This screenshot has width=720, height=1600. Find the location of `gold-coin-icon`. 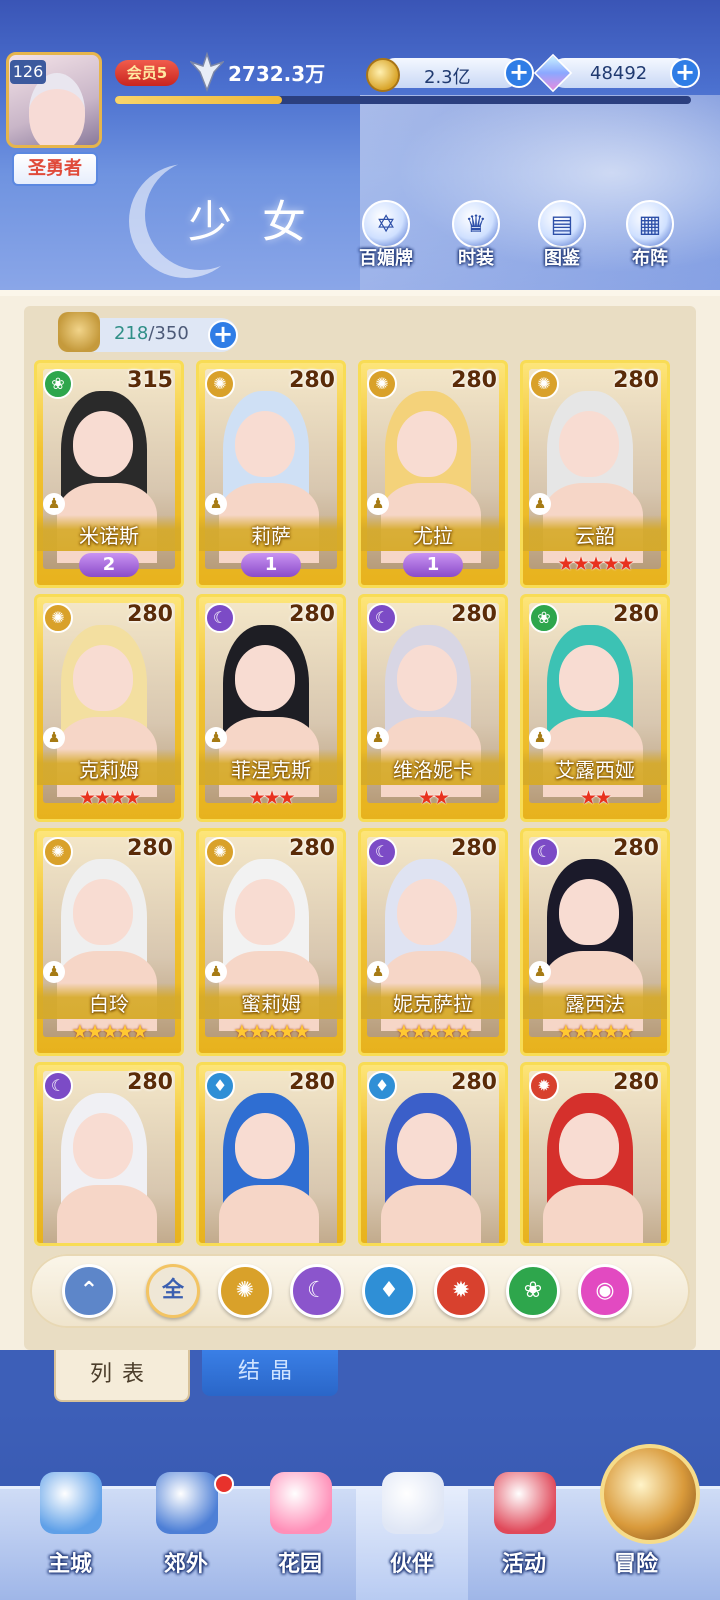

gold-coin-icon is located at coordinates (383, 75).